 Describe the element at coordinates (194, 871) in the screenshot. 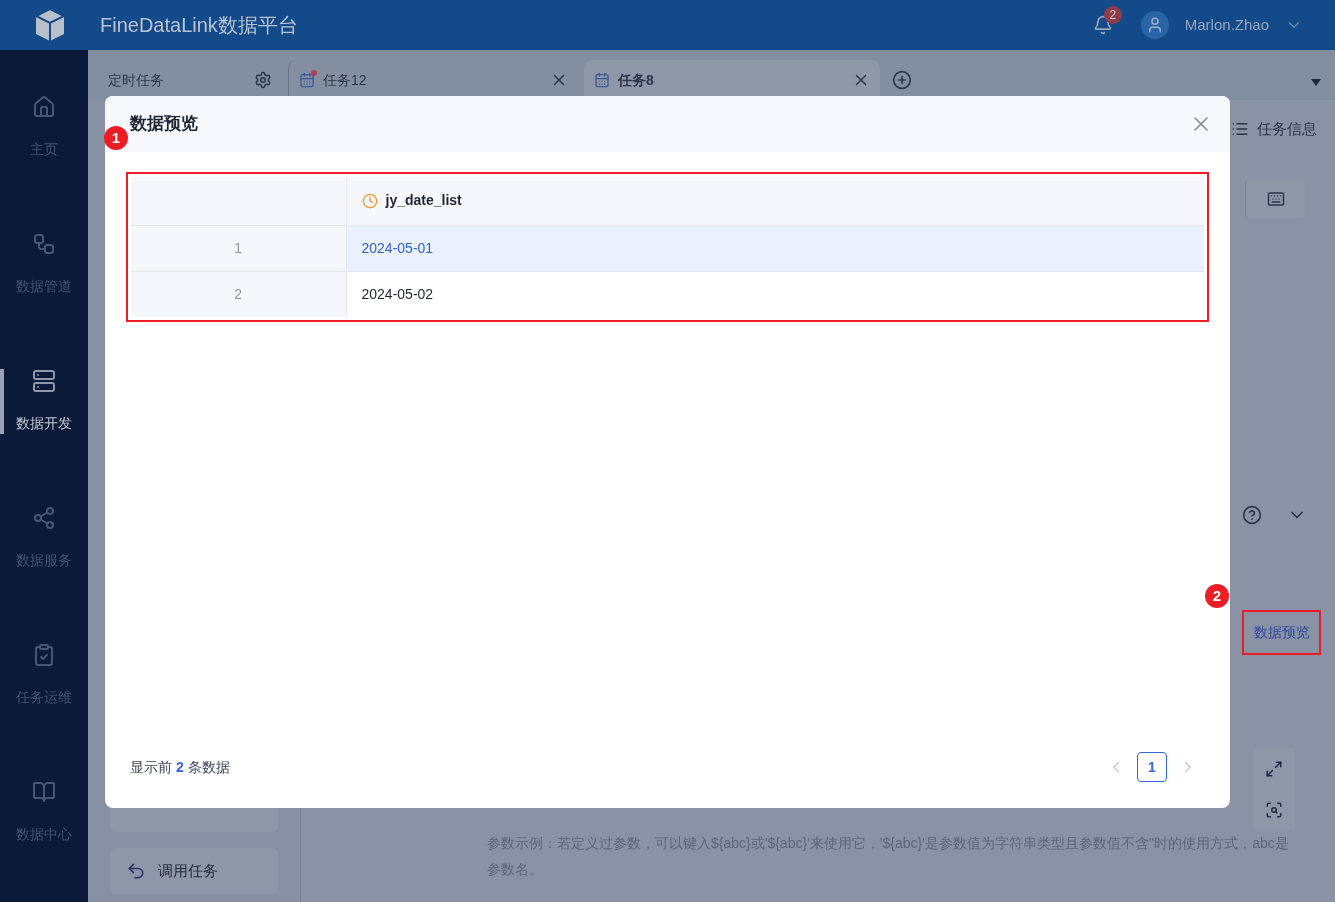

I see `node-card: 调用任务` at that location.